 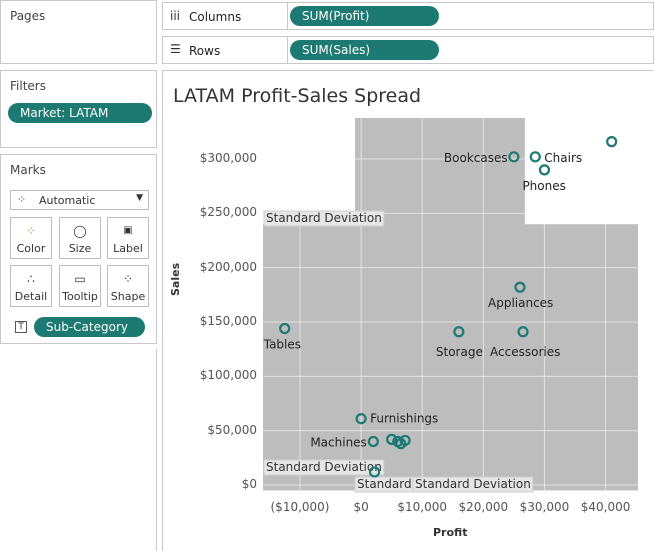 I want to click on x-tick-label: $0, so click(x=361, y=507).